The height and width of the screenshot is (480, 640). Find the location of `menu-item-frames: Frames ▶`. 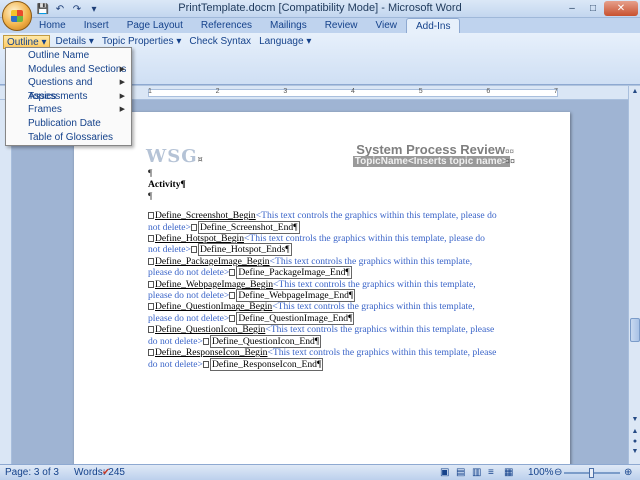

menu-item-frames: Frames ▶ is located at coordinates (68, 110).